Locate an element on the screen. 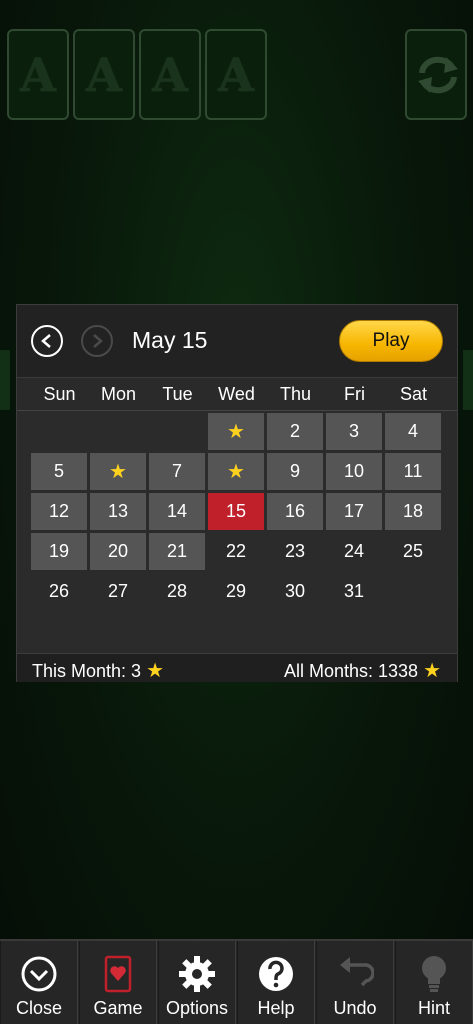  foundation-slot-4: A is located at coordinates (236, 74).